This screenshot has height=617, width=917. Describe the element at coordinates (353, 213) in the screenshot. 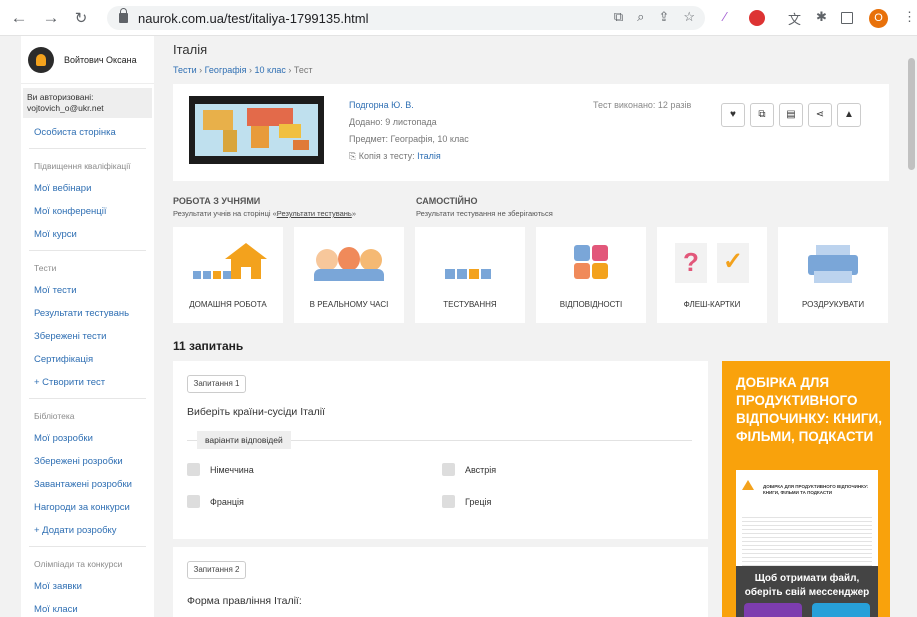

I see `section-sub-suffix: »` at that location.